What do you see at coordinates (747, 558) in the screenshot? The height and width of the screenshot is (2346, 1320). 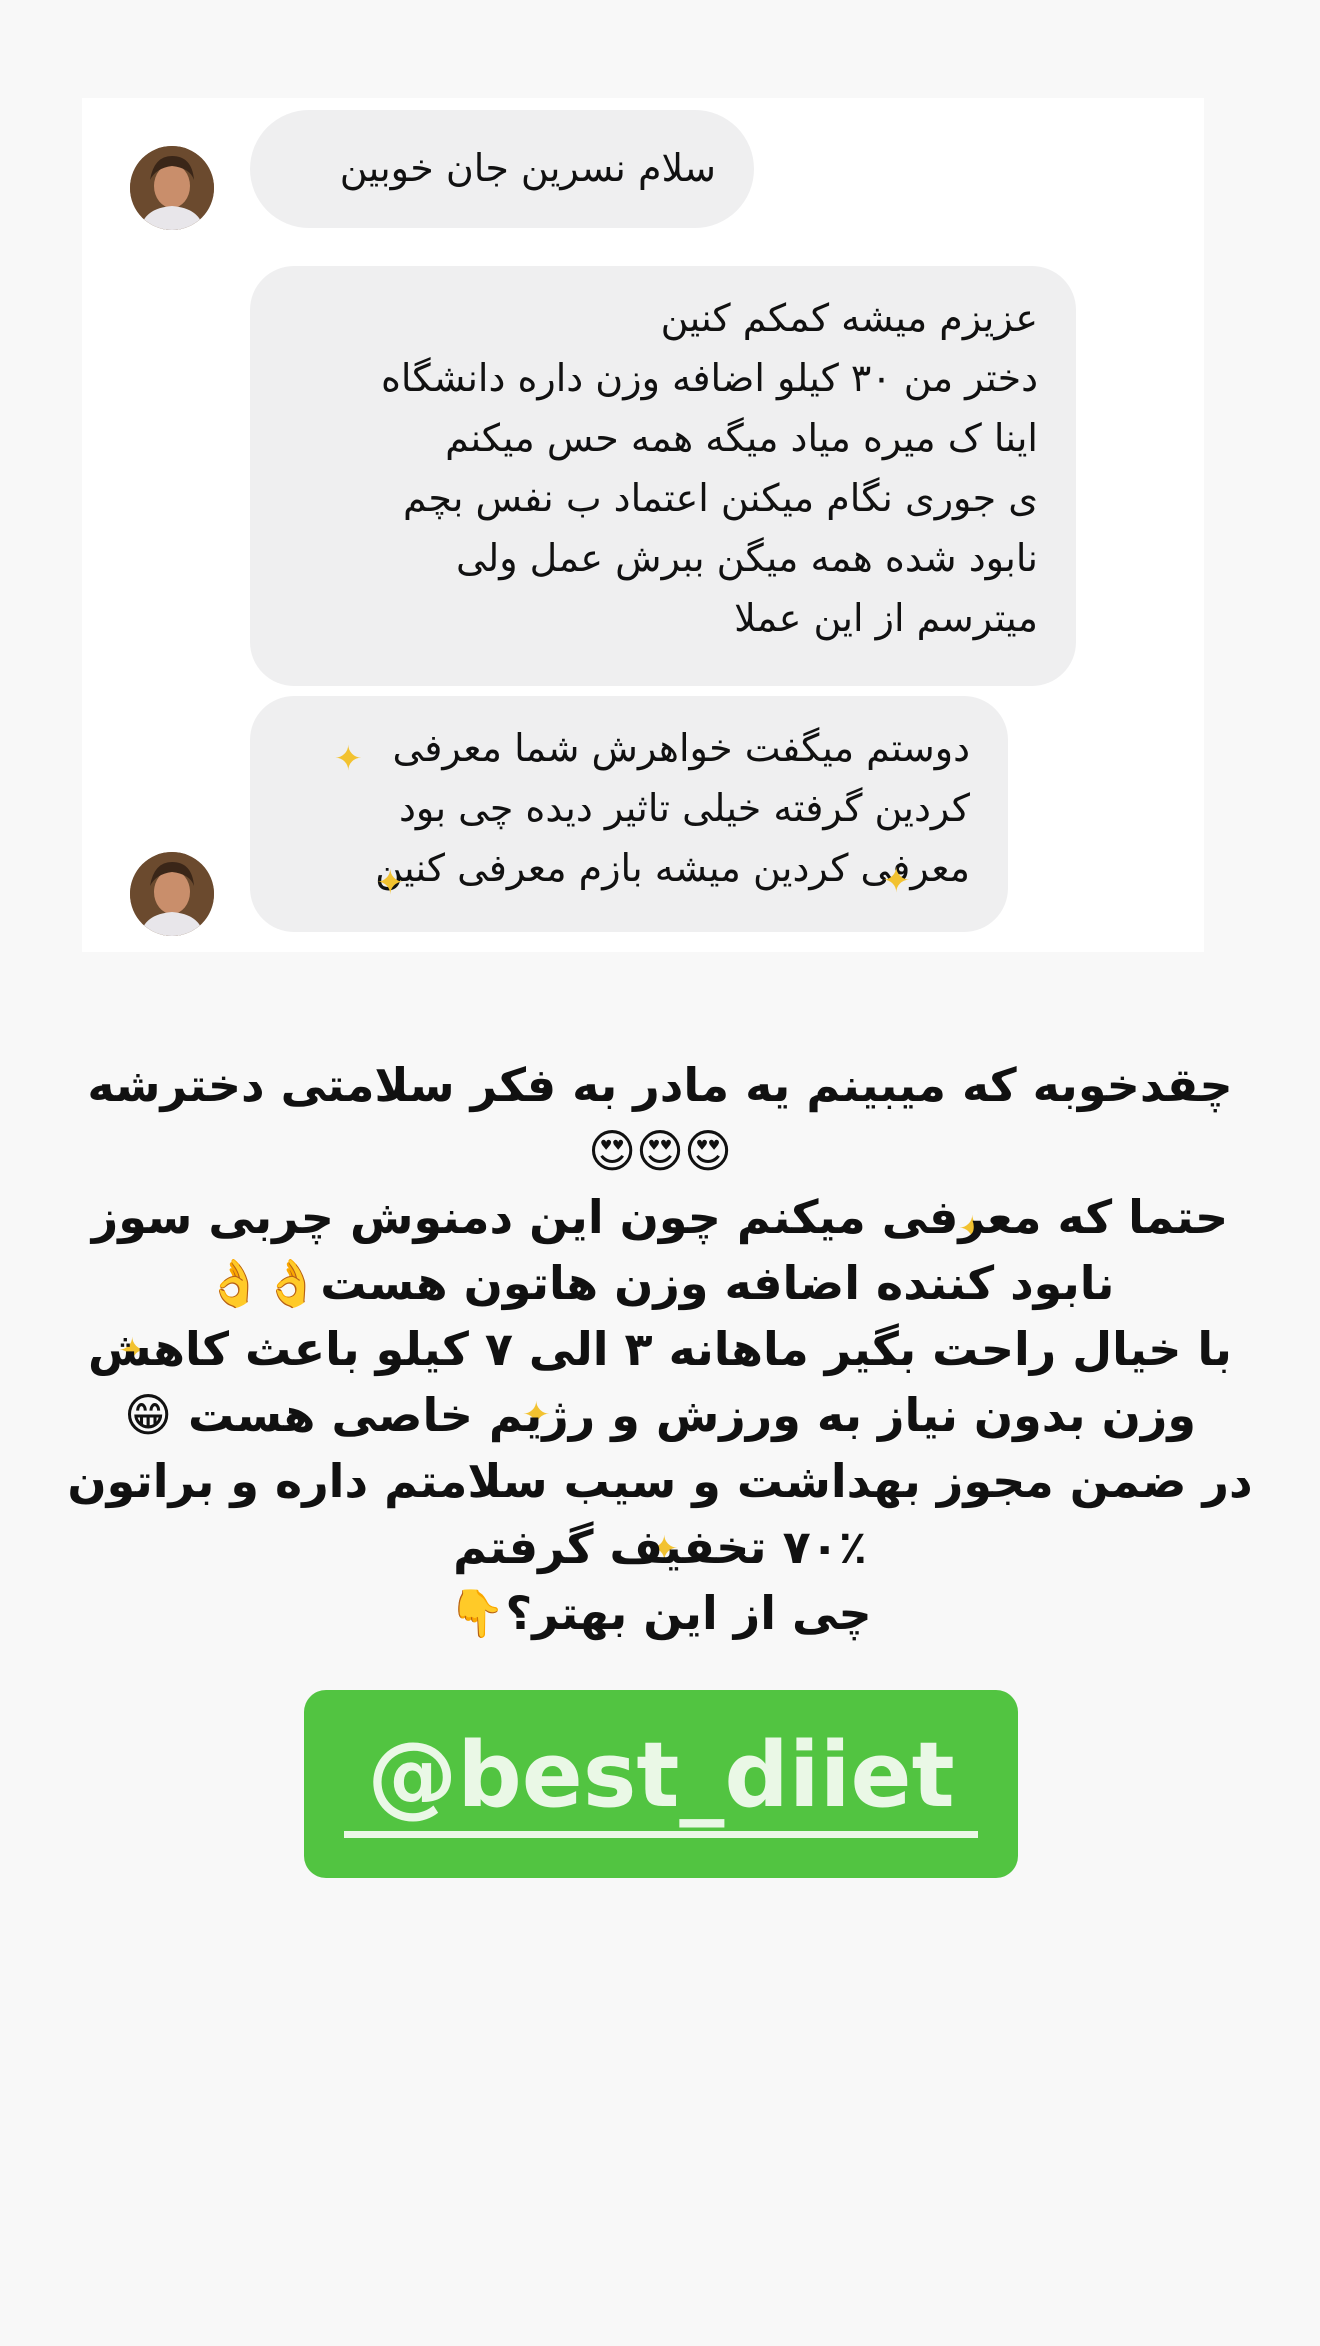 I see `message-text: نابود شده همه میگن ببرش عمل ولی` at bounding box center [747, 558].